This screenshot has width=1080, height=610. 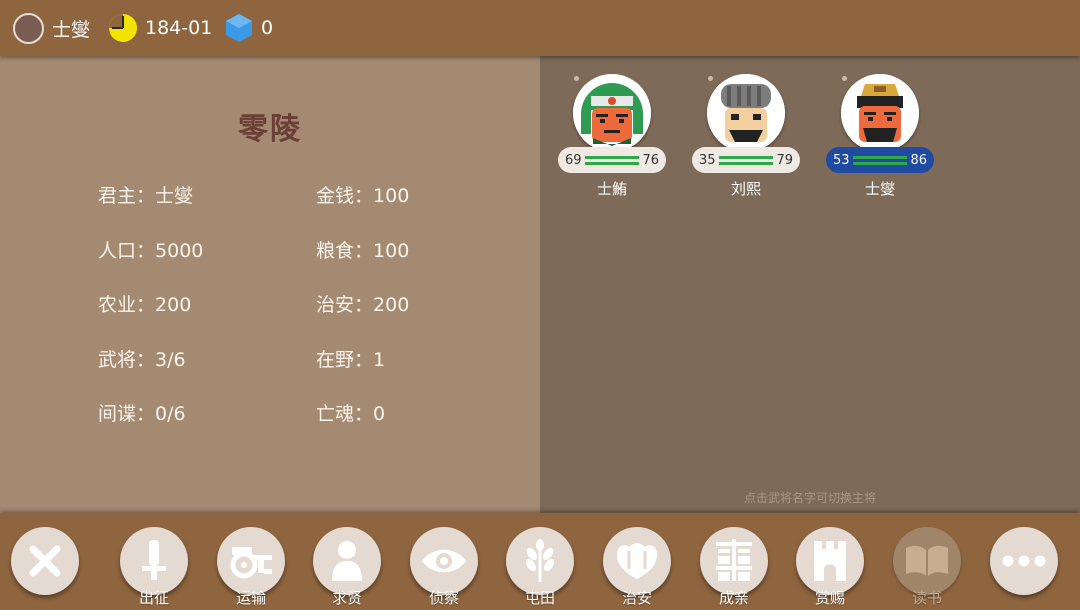 I want to click on stat-spies: 间谍0/6, so click(x=142, y=412).